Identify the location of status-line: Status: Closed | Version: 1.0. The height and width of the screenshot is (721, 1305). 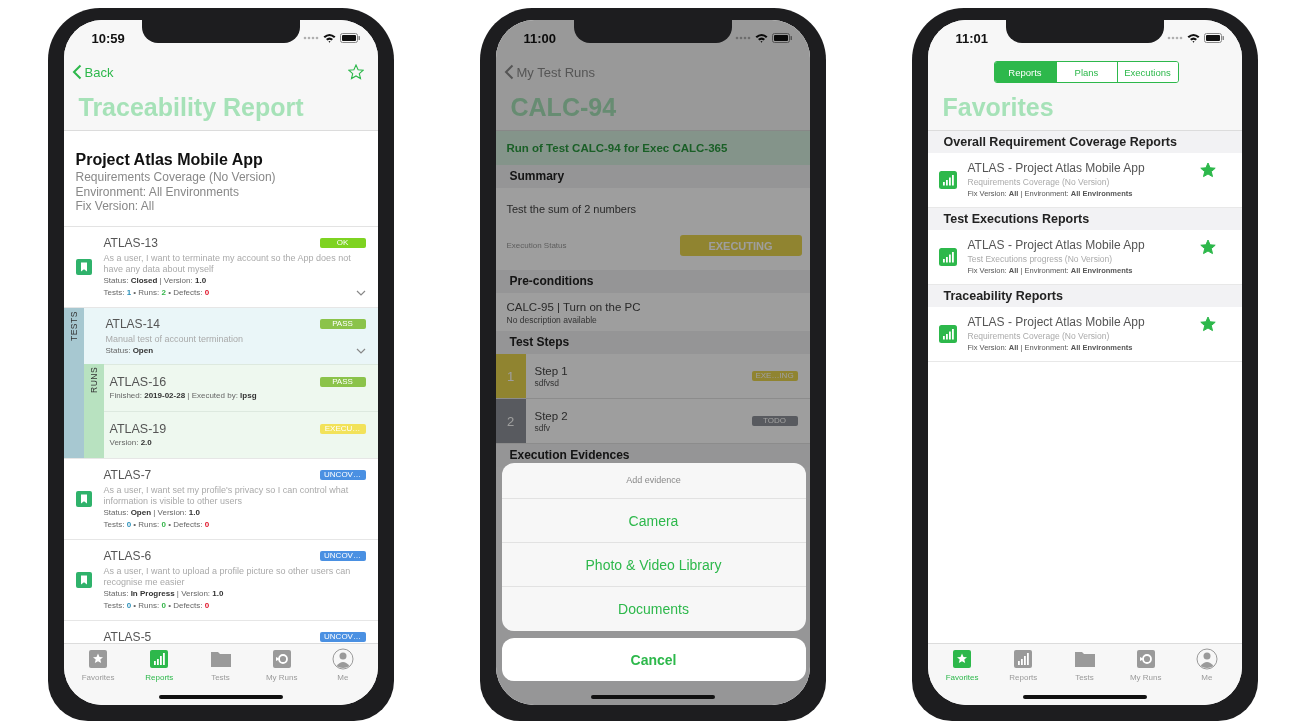
(155, 280).